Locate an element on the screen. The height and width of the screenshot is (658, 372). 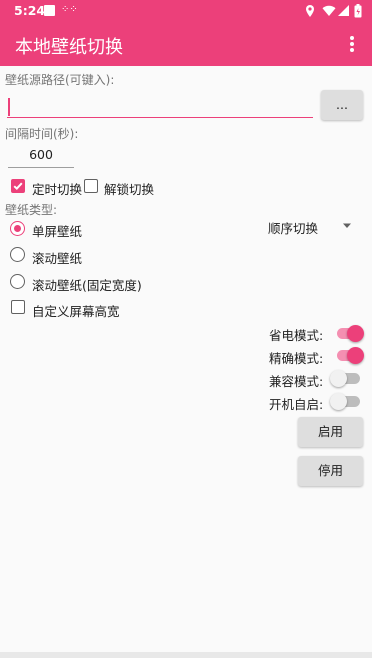
radio-scrolling-fixed-width-label: 滚动壁纸(固定宽度) is located at coordinates (87, 284).